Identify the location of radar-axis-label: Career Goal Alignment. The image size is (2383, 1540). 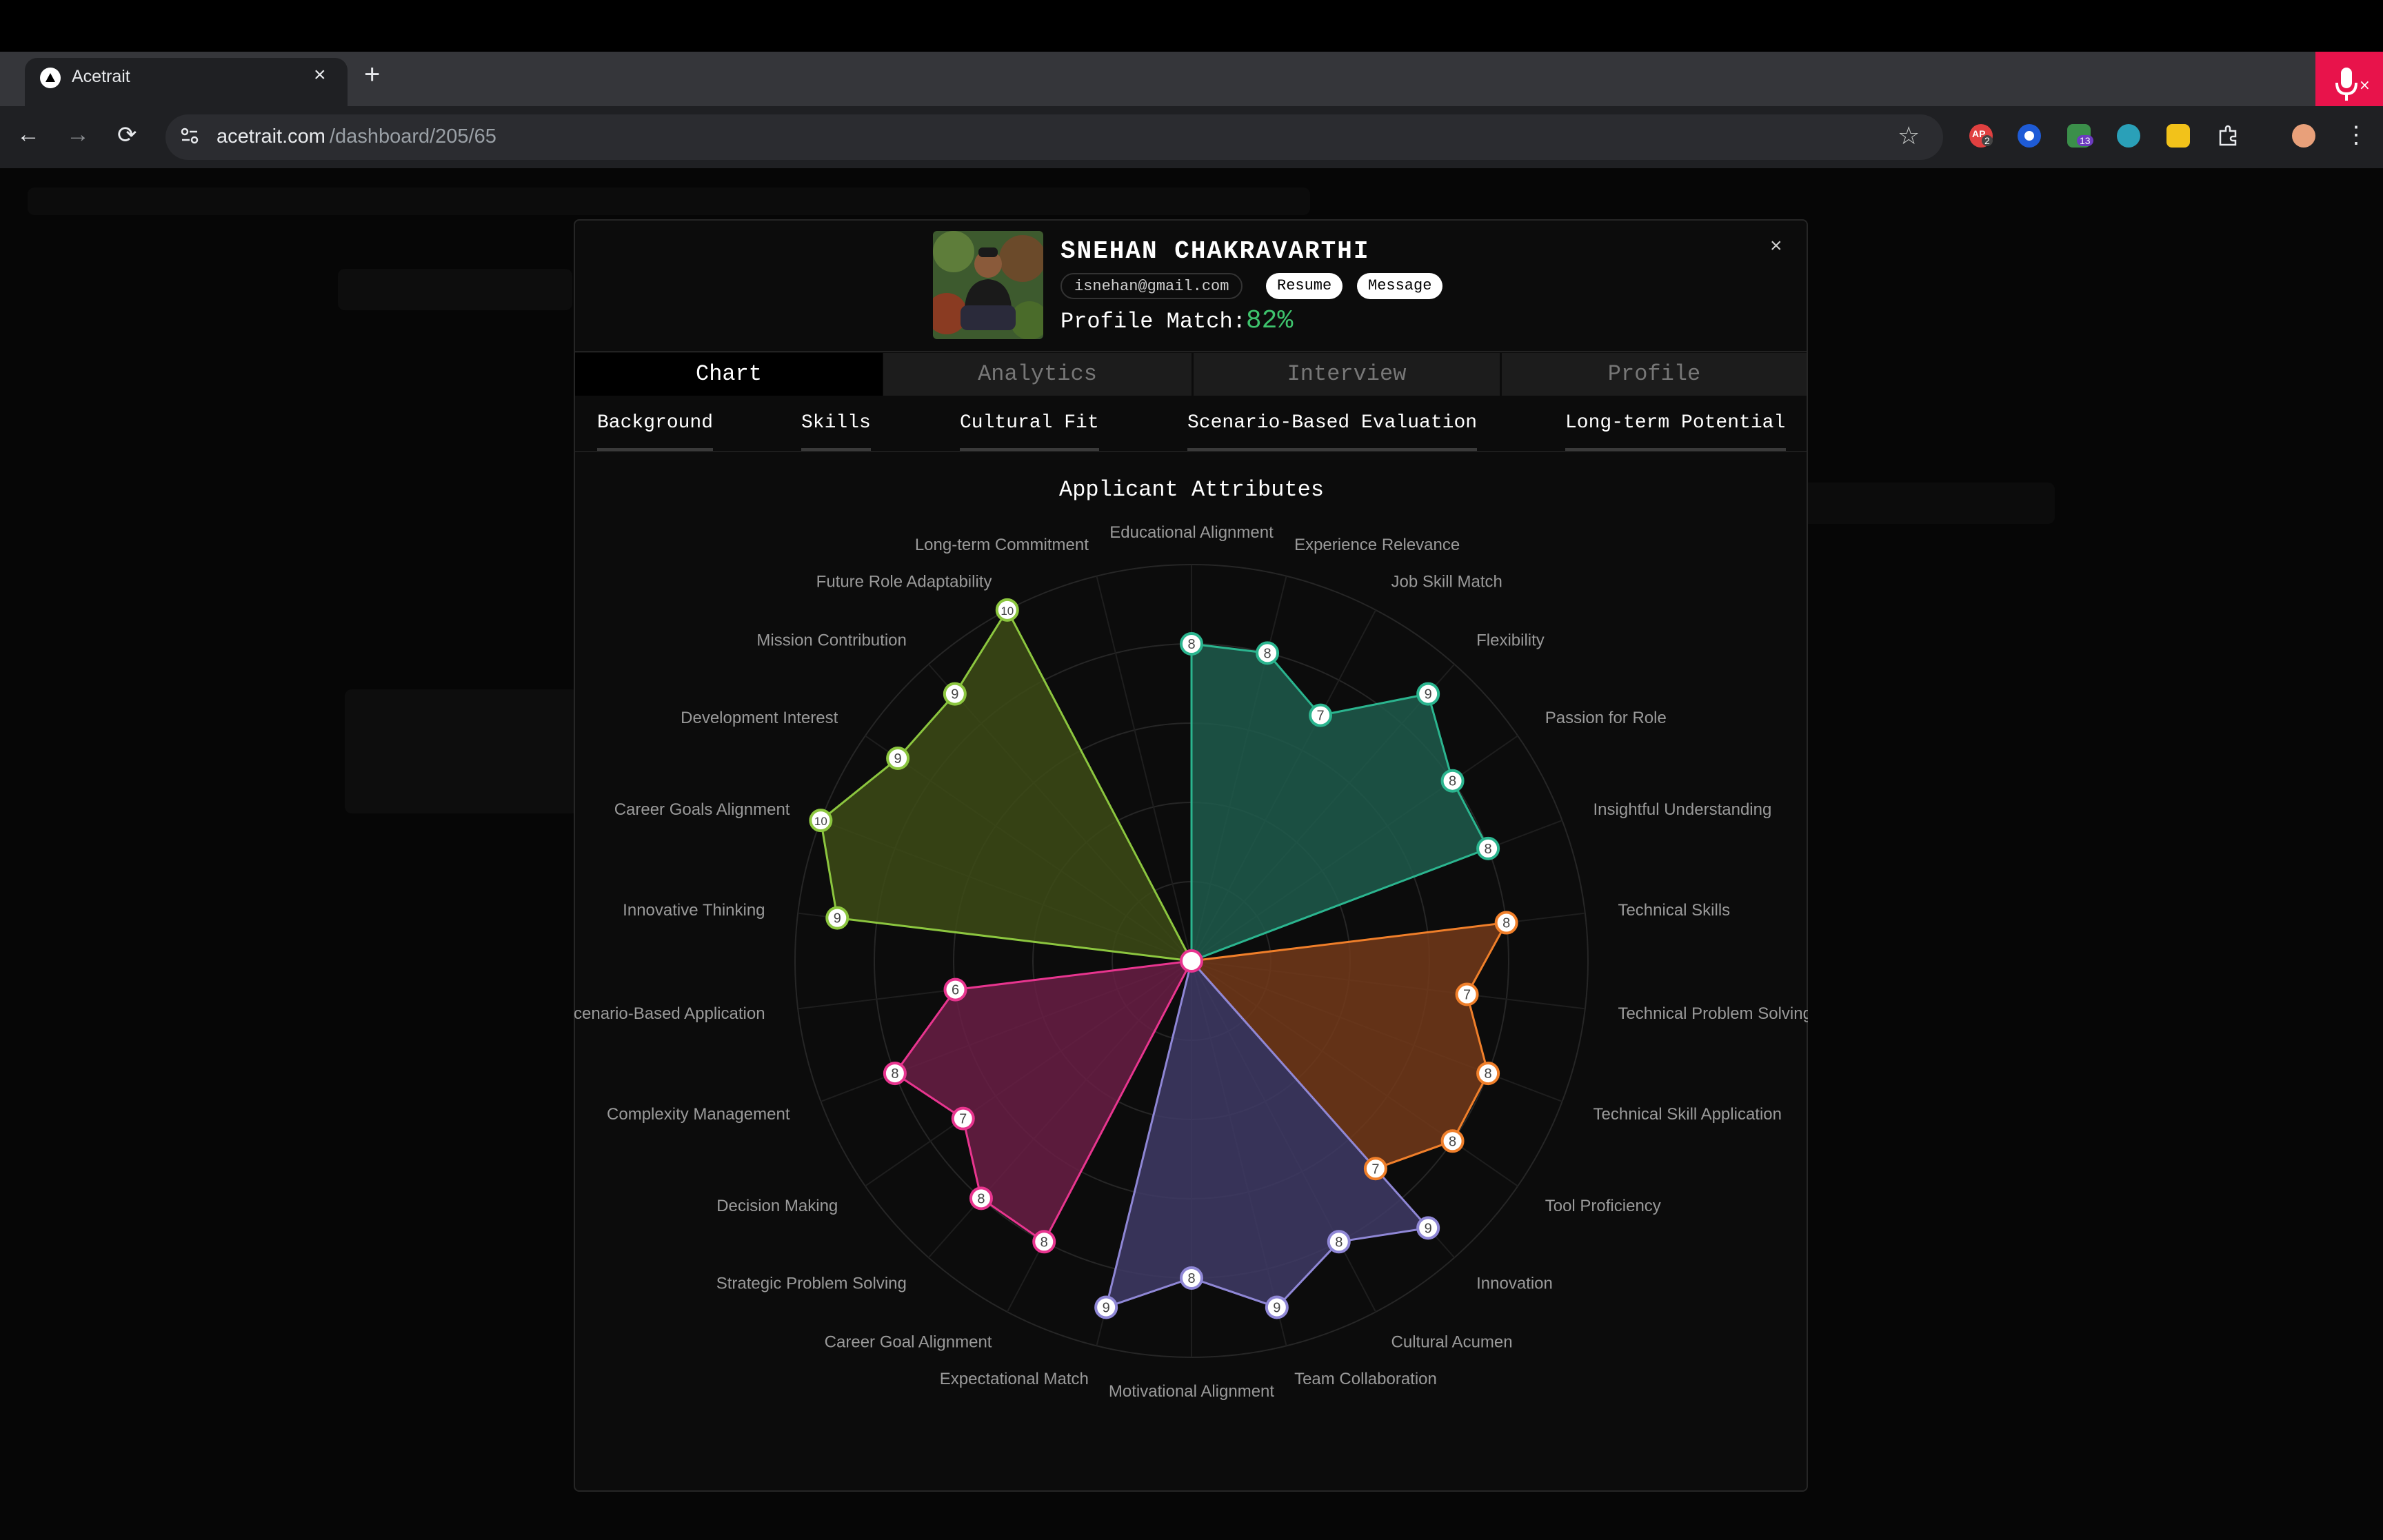
(908, 1343).